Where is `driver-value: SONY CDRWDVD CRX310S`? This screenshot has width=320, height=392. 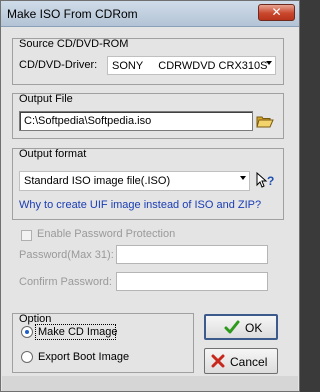
driver-value: SONY CDRWDVD CRX310S is located at coordinates (190, 66).